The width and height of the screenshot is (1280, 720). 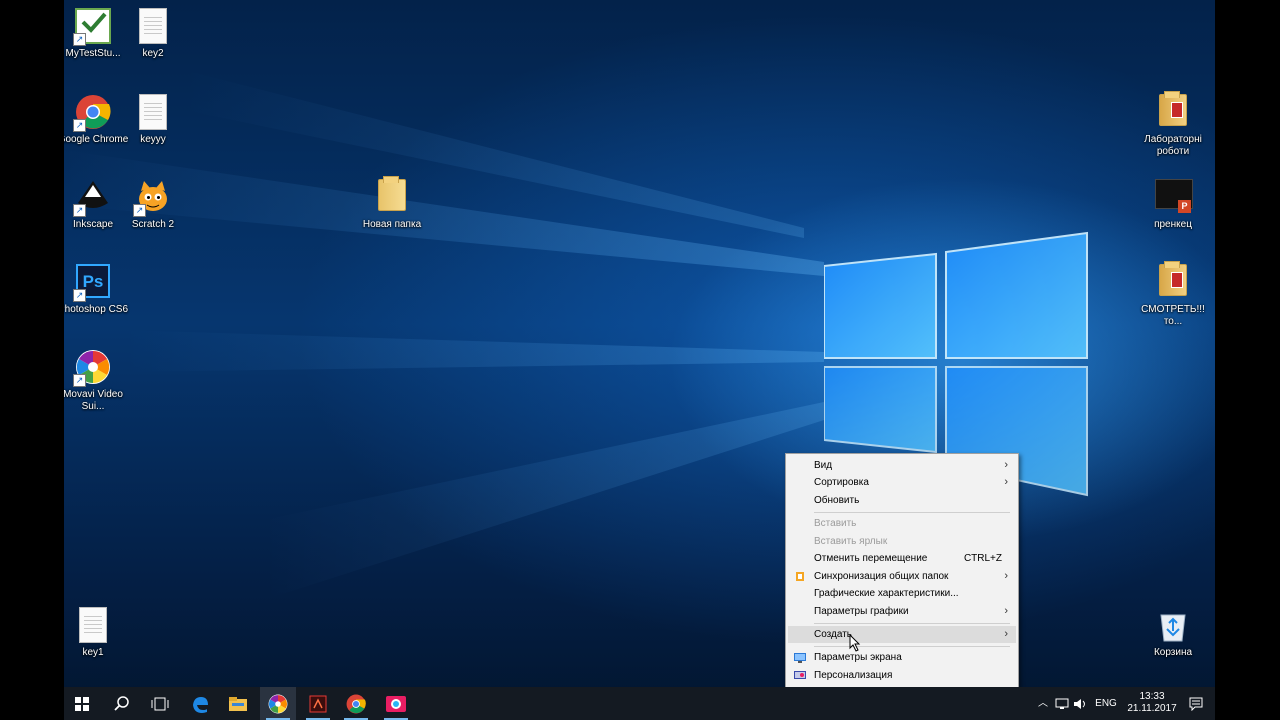 I want to click on input-language-button: ENG, so click(x=1106, y=703).